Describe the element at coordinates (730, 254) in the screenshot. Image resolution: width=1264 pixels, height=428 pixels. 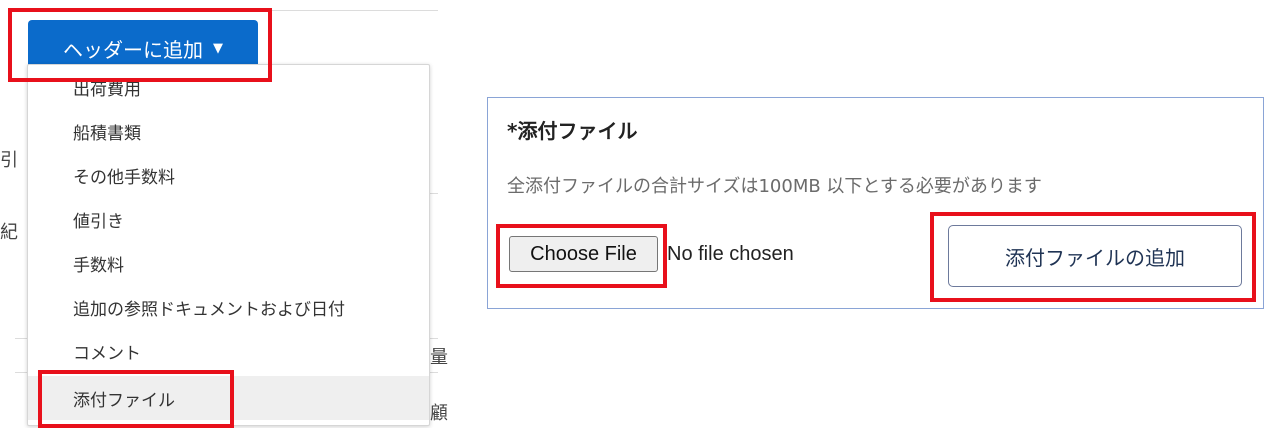
I see `file-status-text: No file chosen` at that location.